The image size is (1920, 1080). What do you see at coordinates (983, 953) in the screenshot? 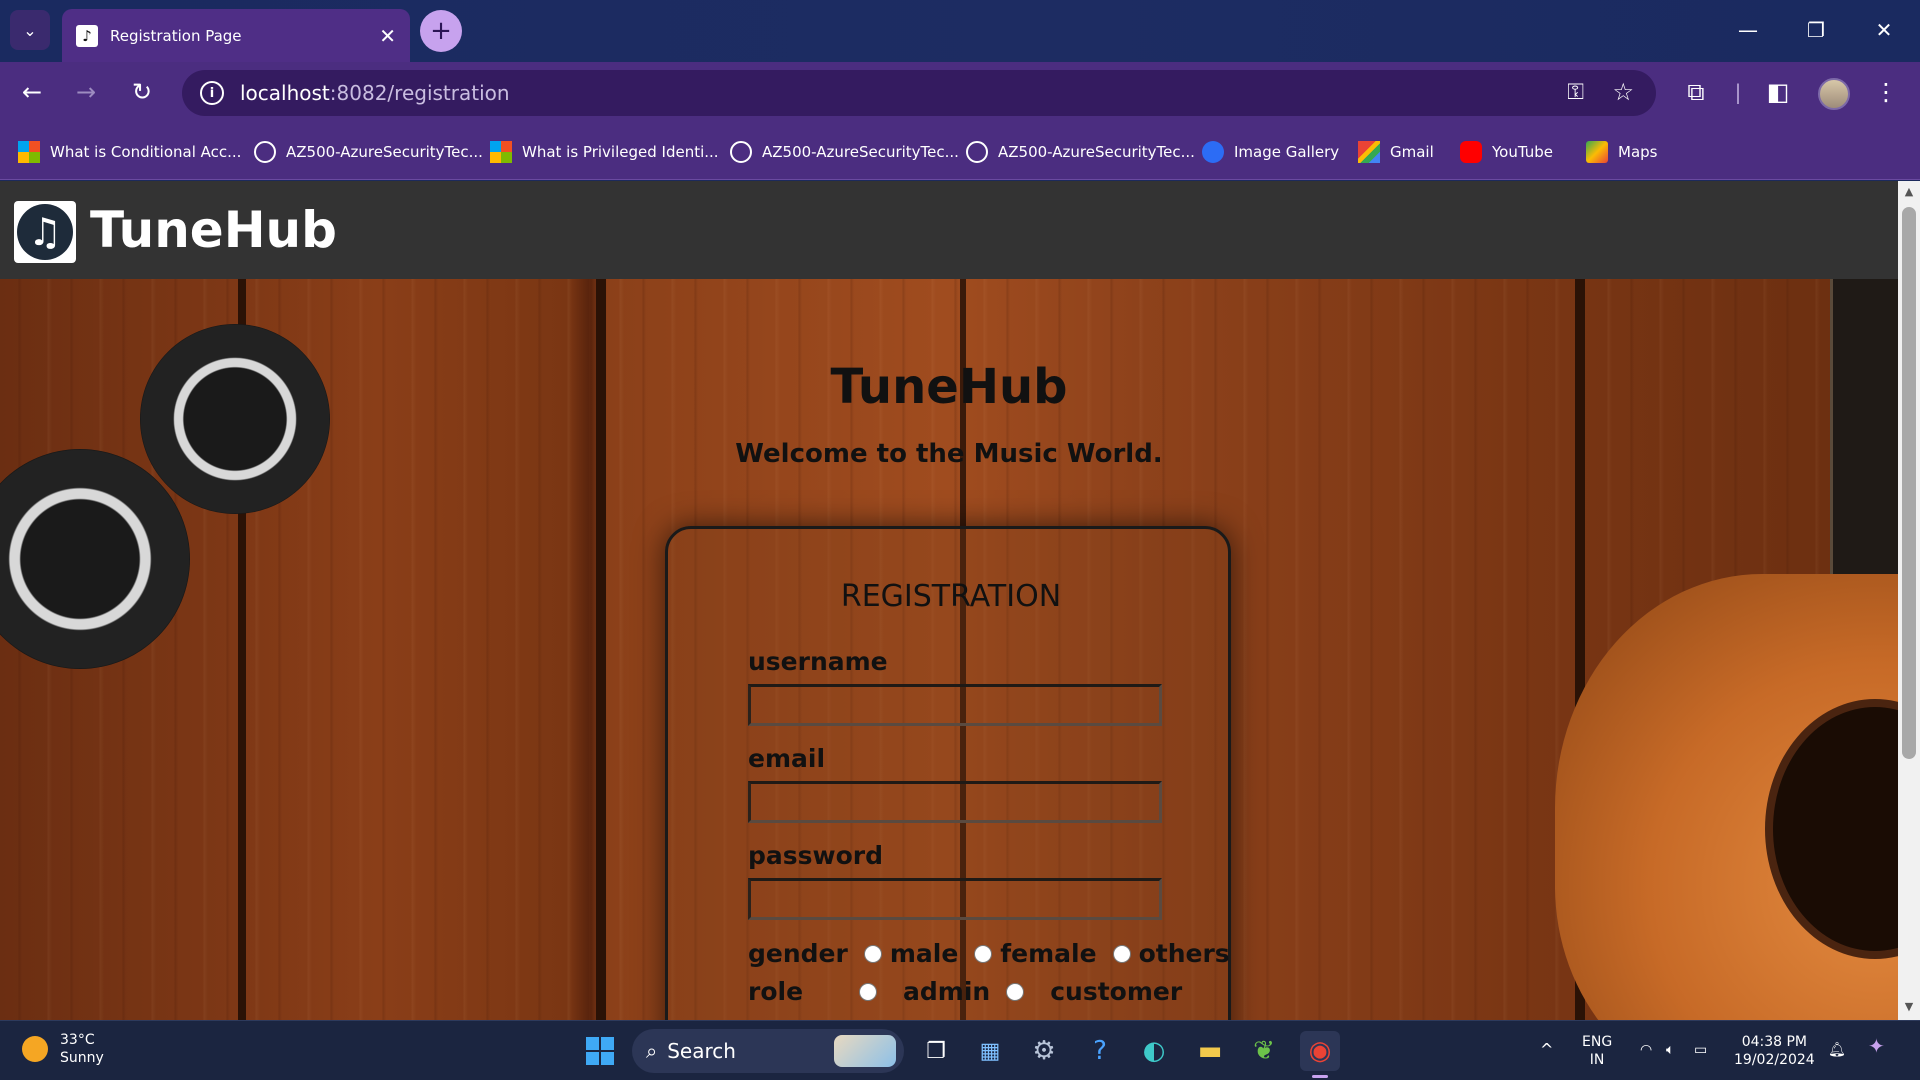
I see `gender-female-radio` at bounding box center [983, 953].